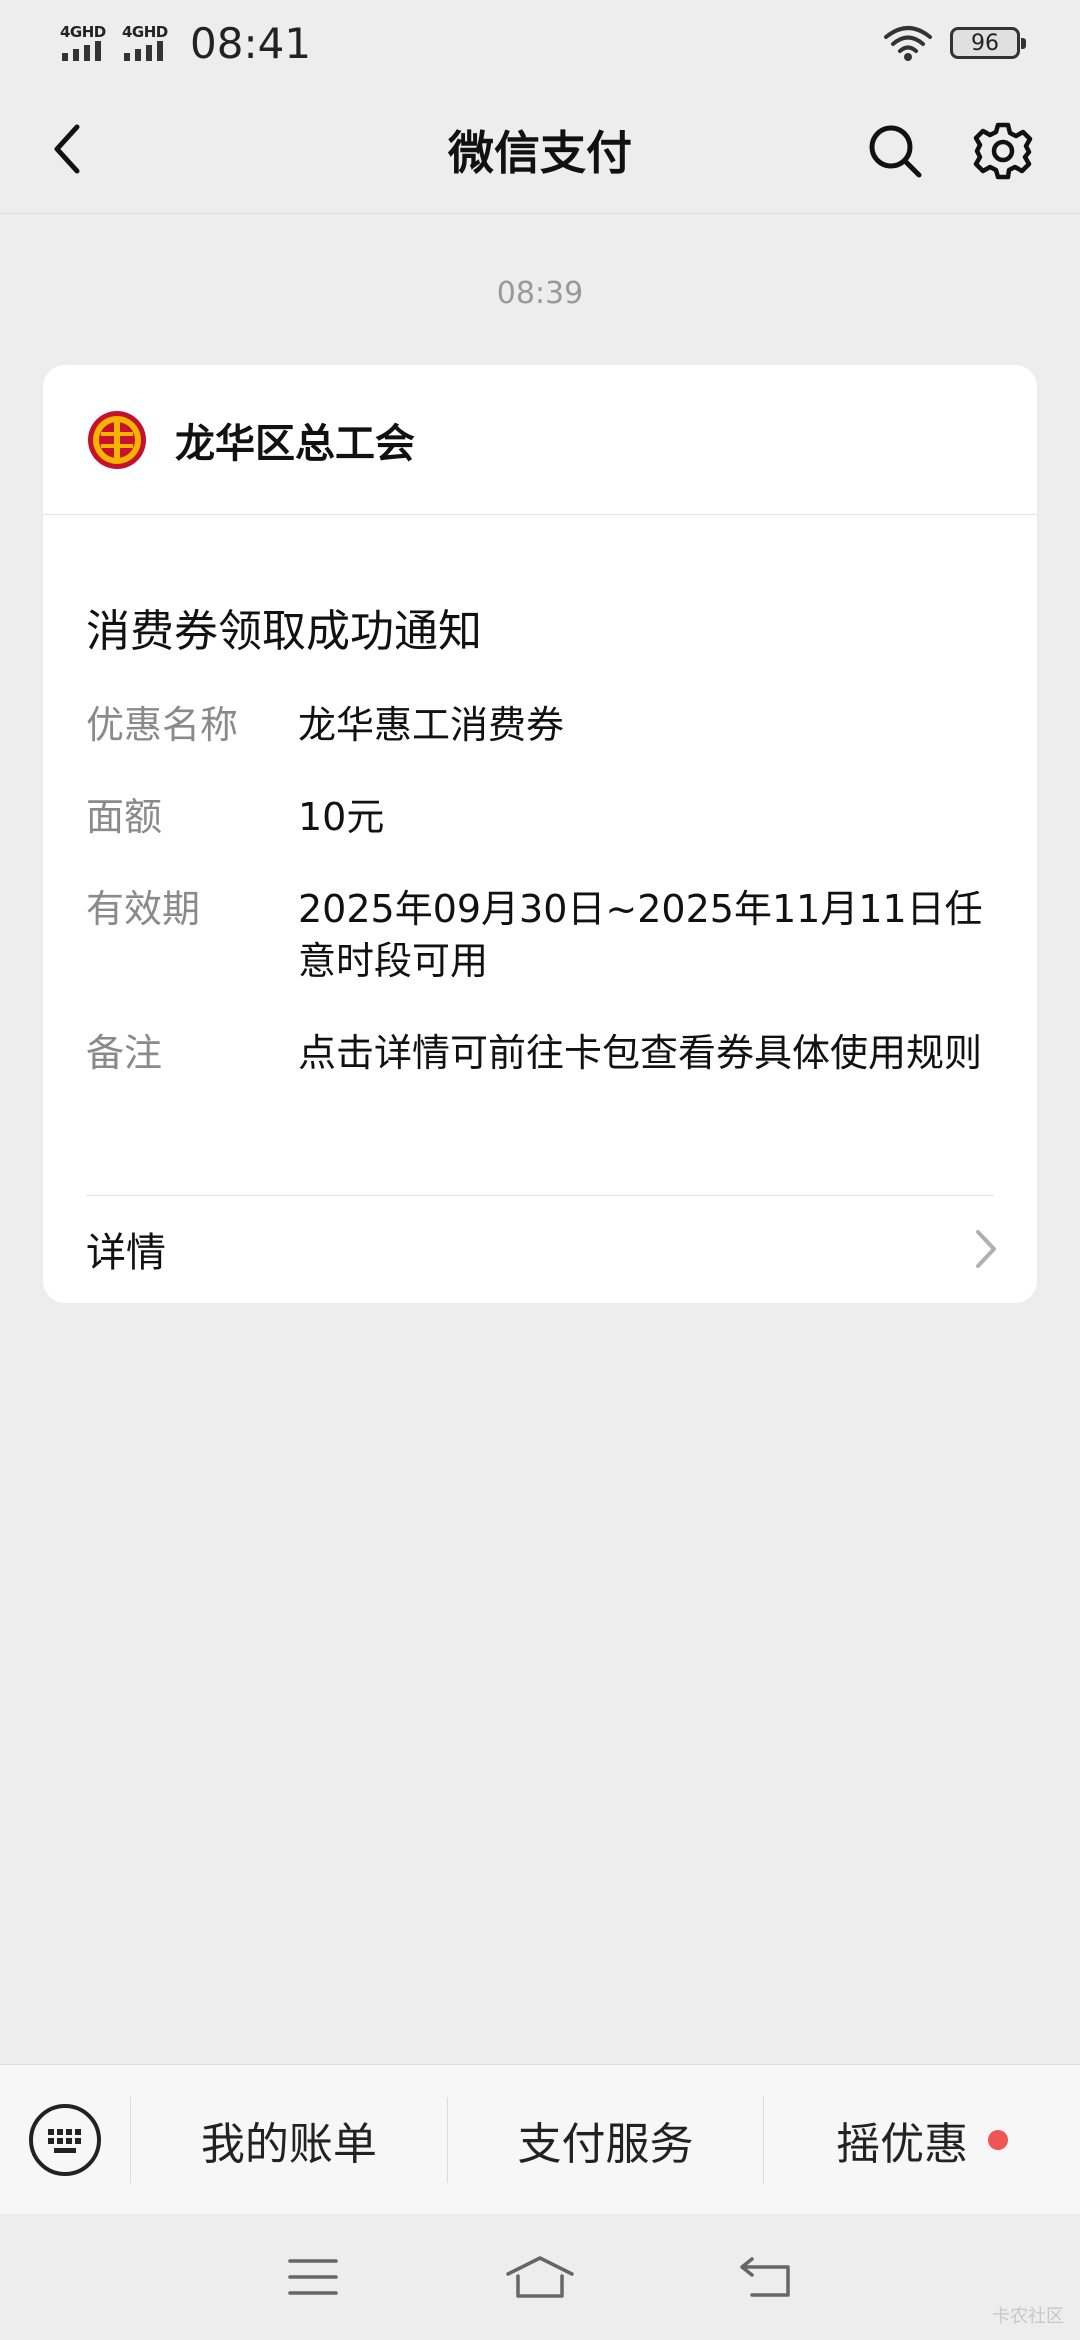  I want to click on battery-level: 96, so click(985, 43).